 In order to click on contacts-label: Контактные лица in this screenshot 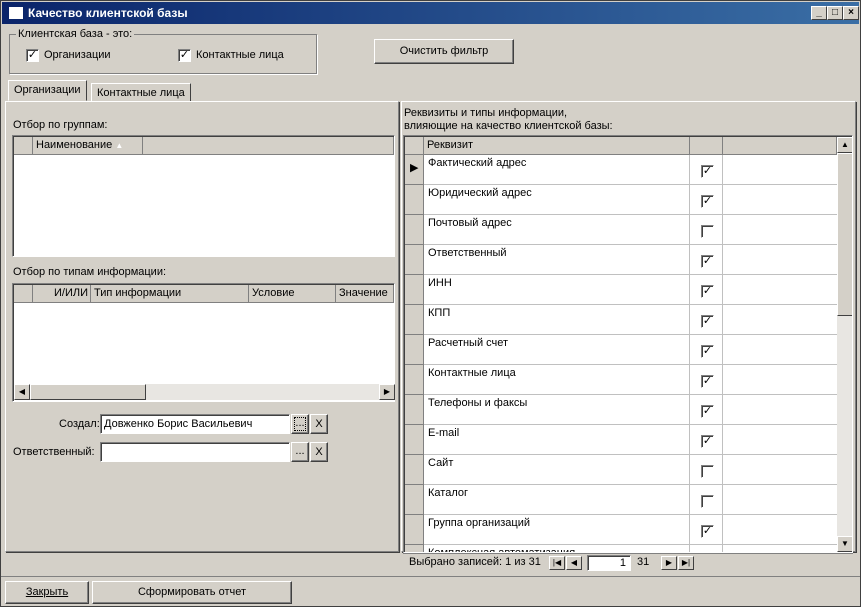, I will do `click(240, 55)`.